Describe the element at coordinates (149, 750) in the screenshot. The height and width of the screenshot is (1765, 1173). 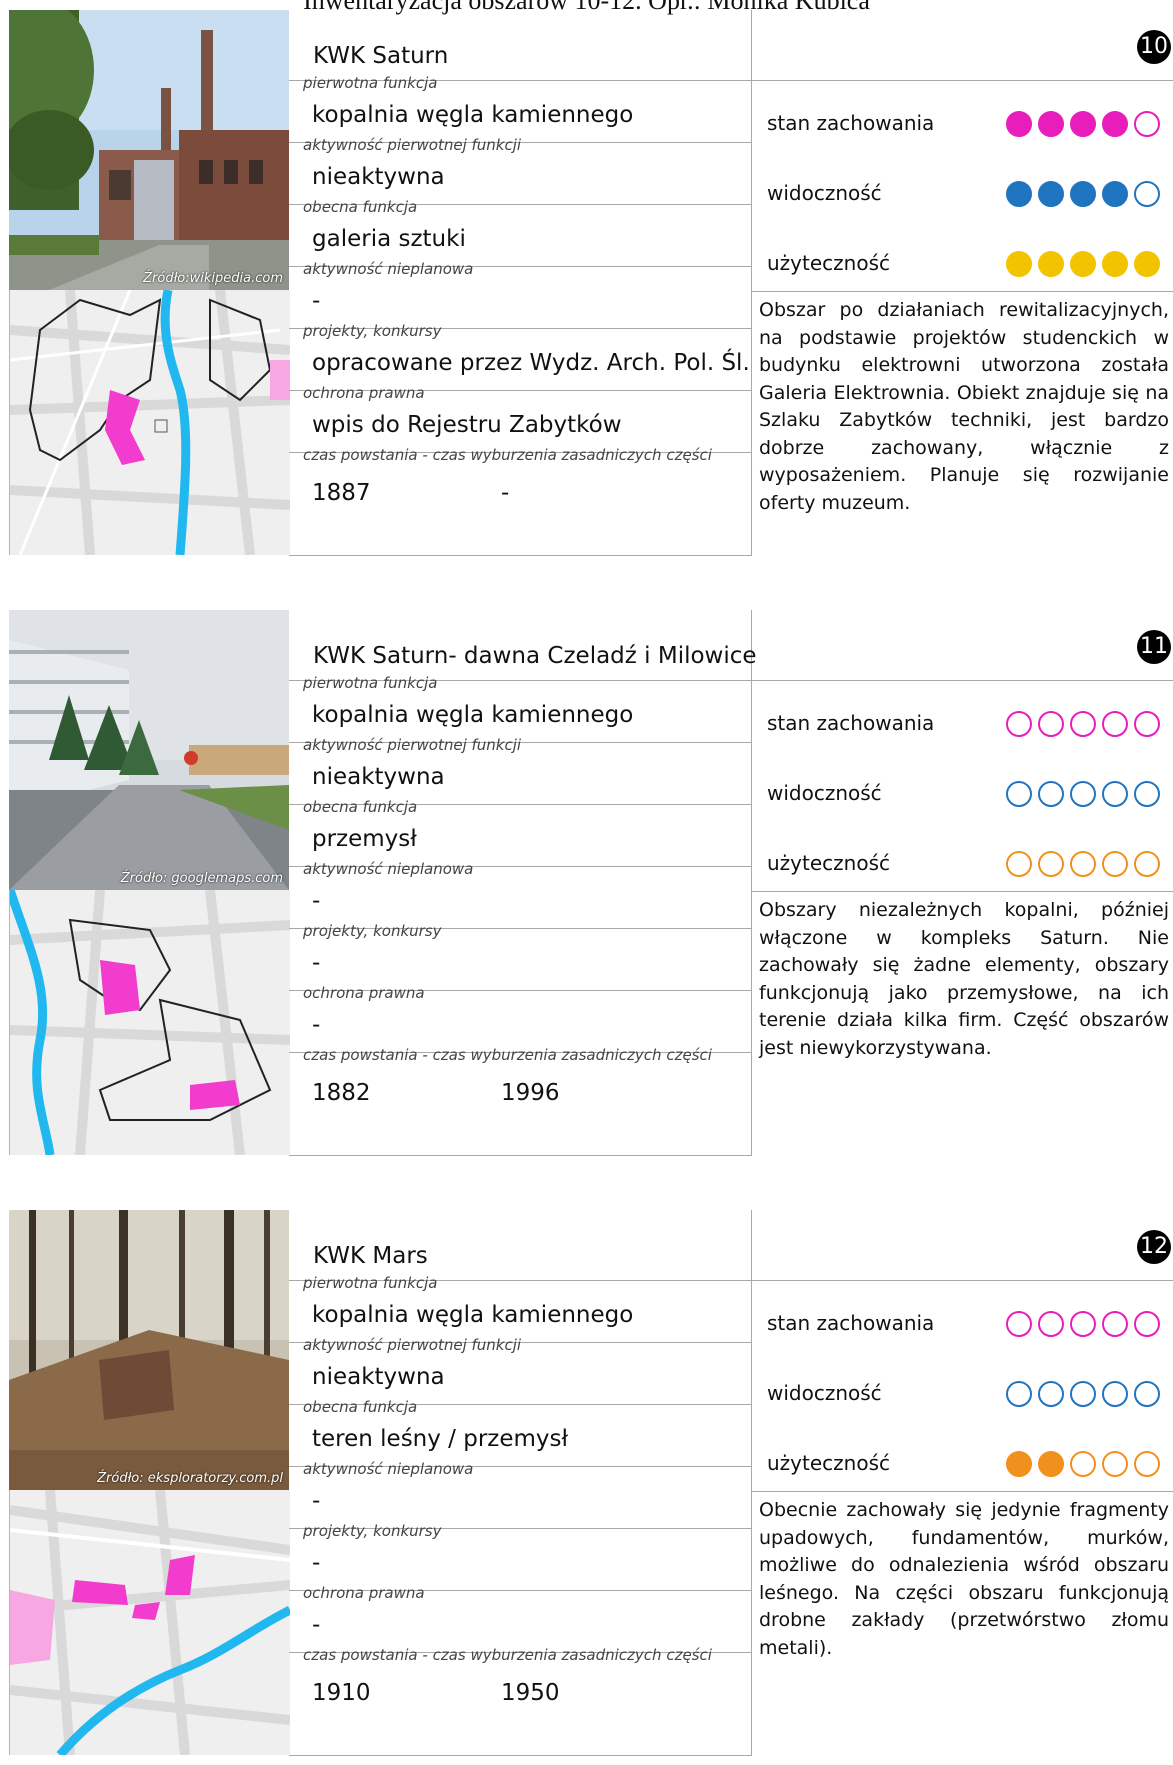
I see `photo-street-view: Źródło: googlemaps.com` at that location.